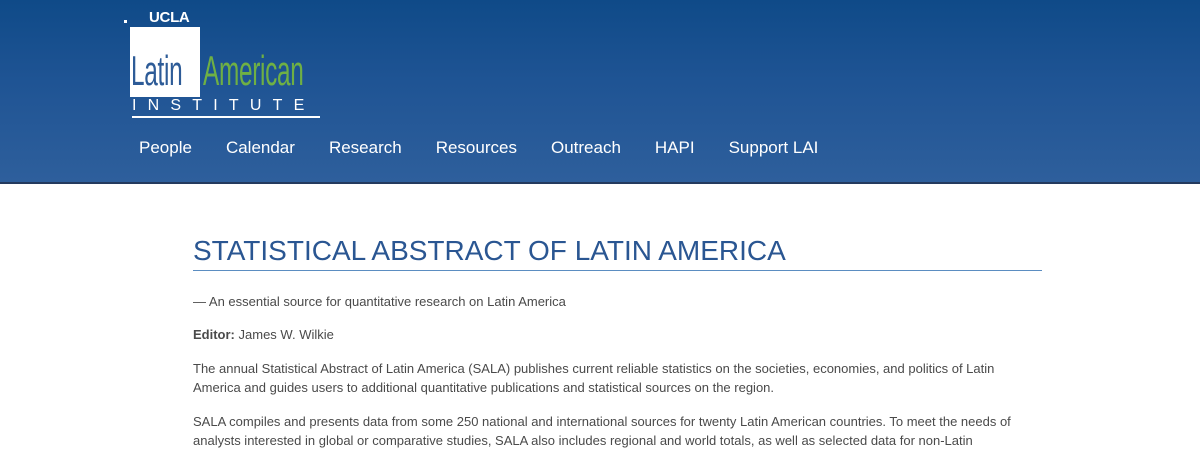 The image size is (1200, 453). I want to click on logo-underline, so click(226, 117).